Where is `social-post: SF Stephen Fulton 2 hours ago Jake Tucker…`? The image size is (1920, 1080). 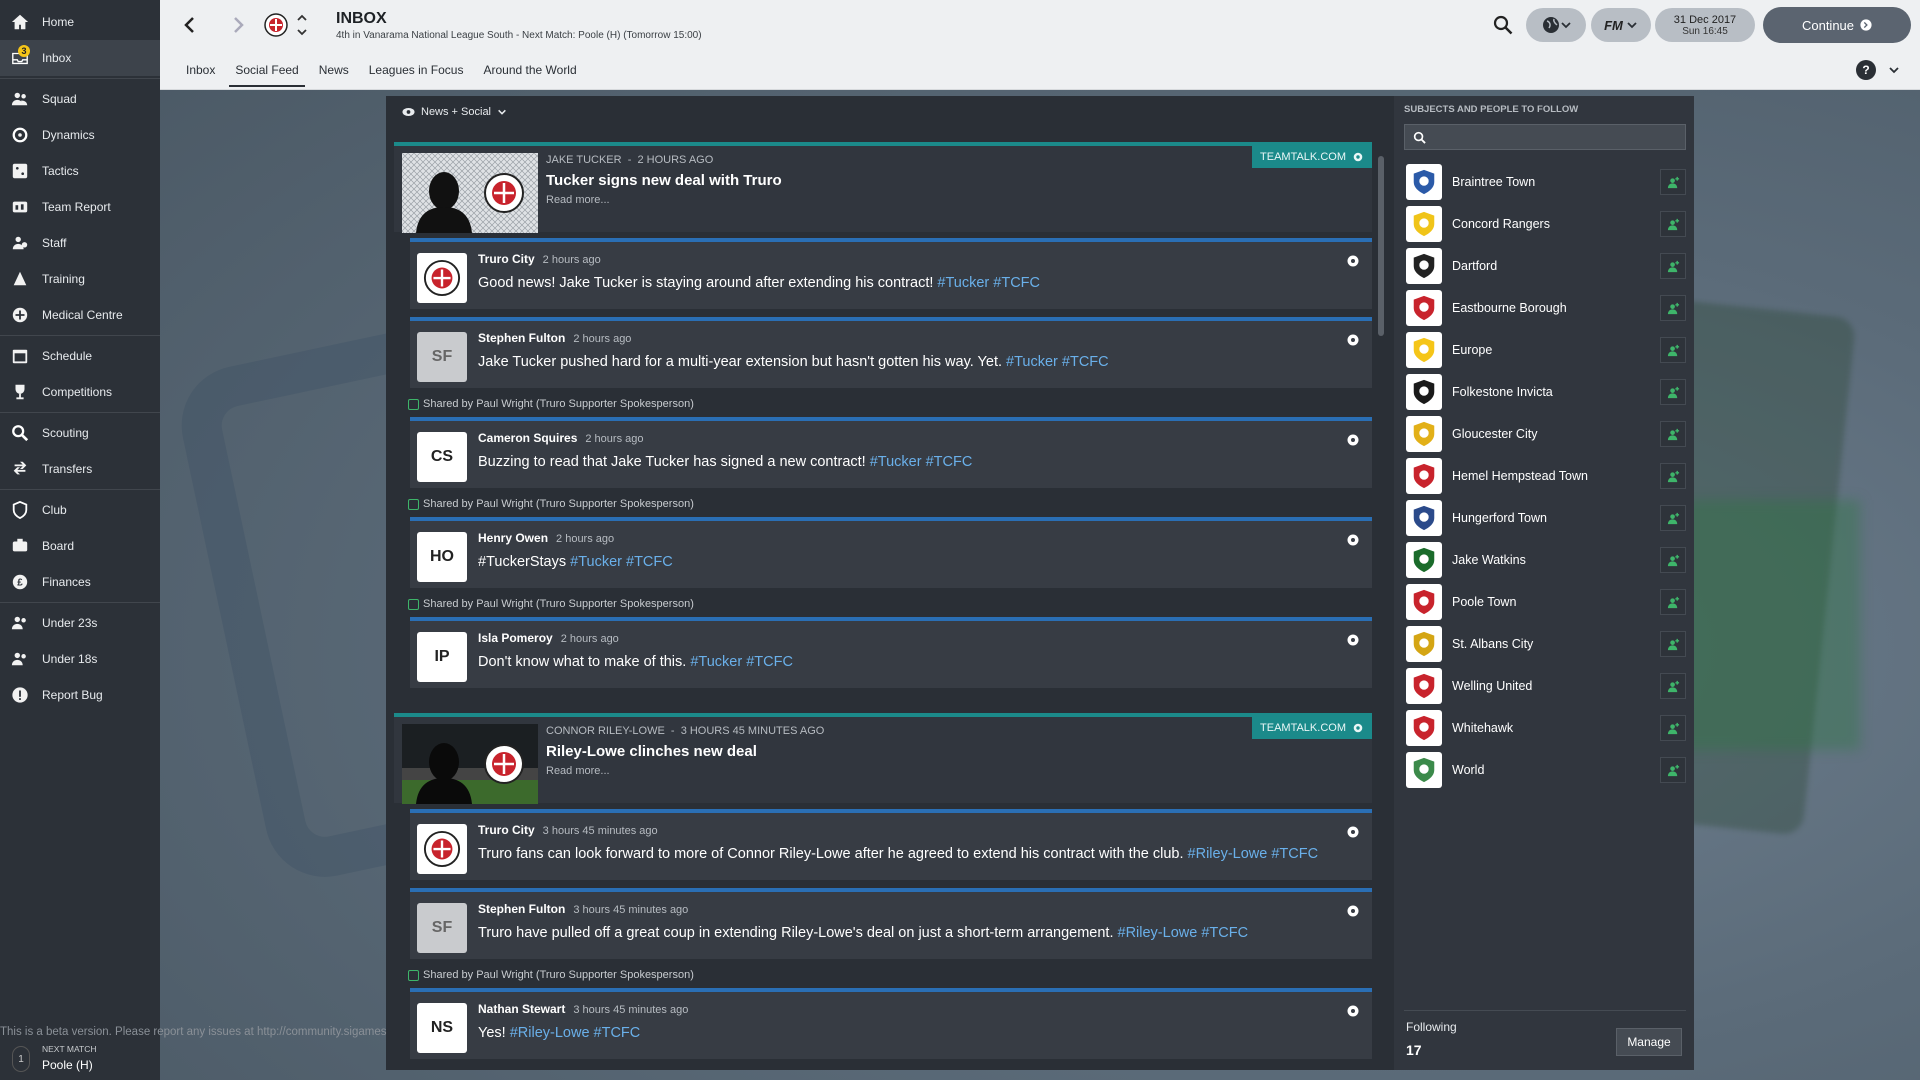 social-post: SF Stephen Fulton 2 hours ago Jake Tucker… is located at coordinates (891, 352).